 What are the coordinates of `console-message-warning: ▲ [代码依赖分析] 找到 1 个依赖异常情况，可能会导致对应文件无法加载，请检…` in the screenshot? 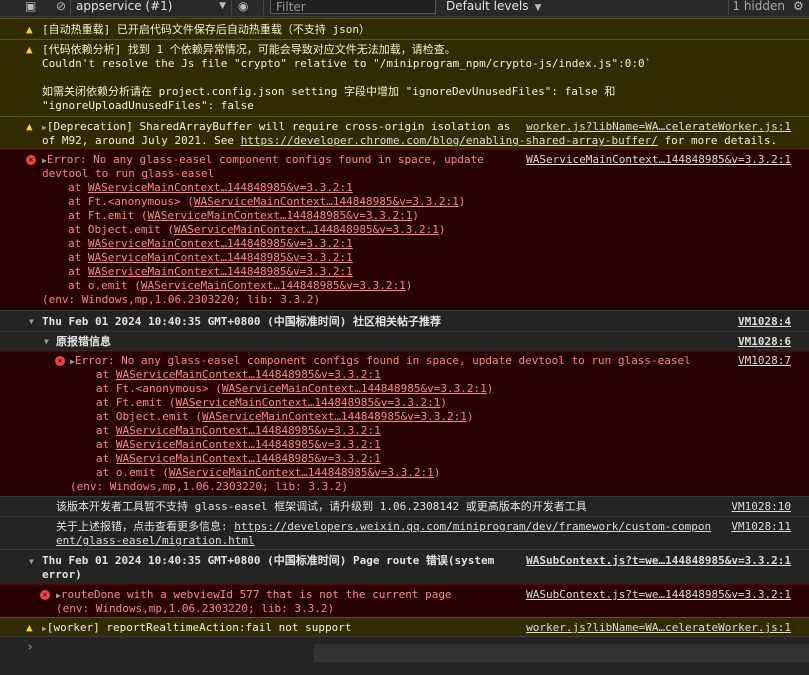 It's located at (404, 77).